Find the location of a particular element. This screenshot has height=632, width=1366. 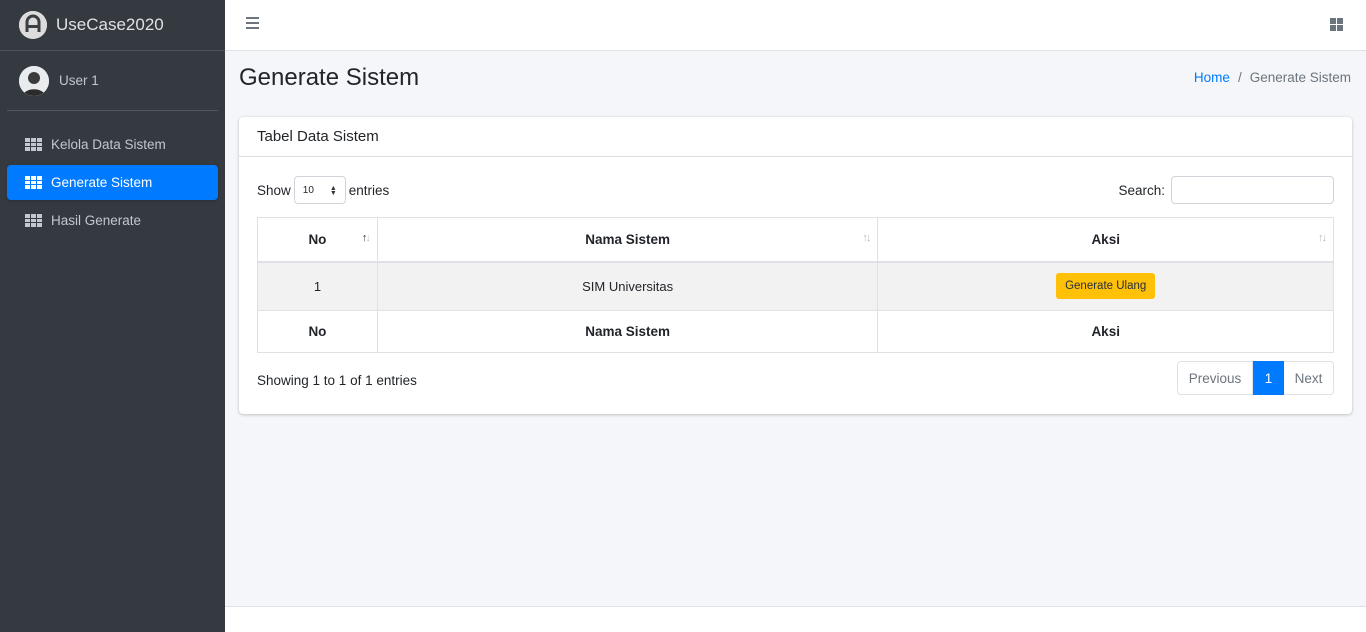

sidebar-item-generate-sistem: Generate Sistem is located at coordinates (112, 182).